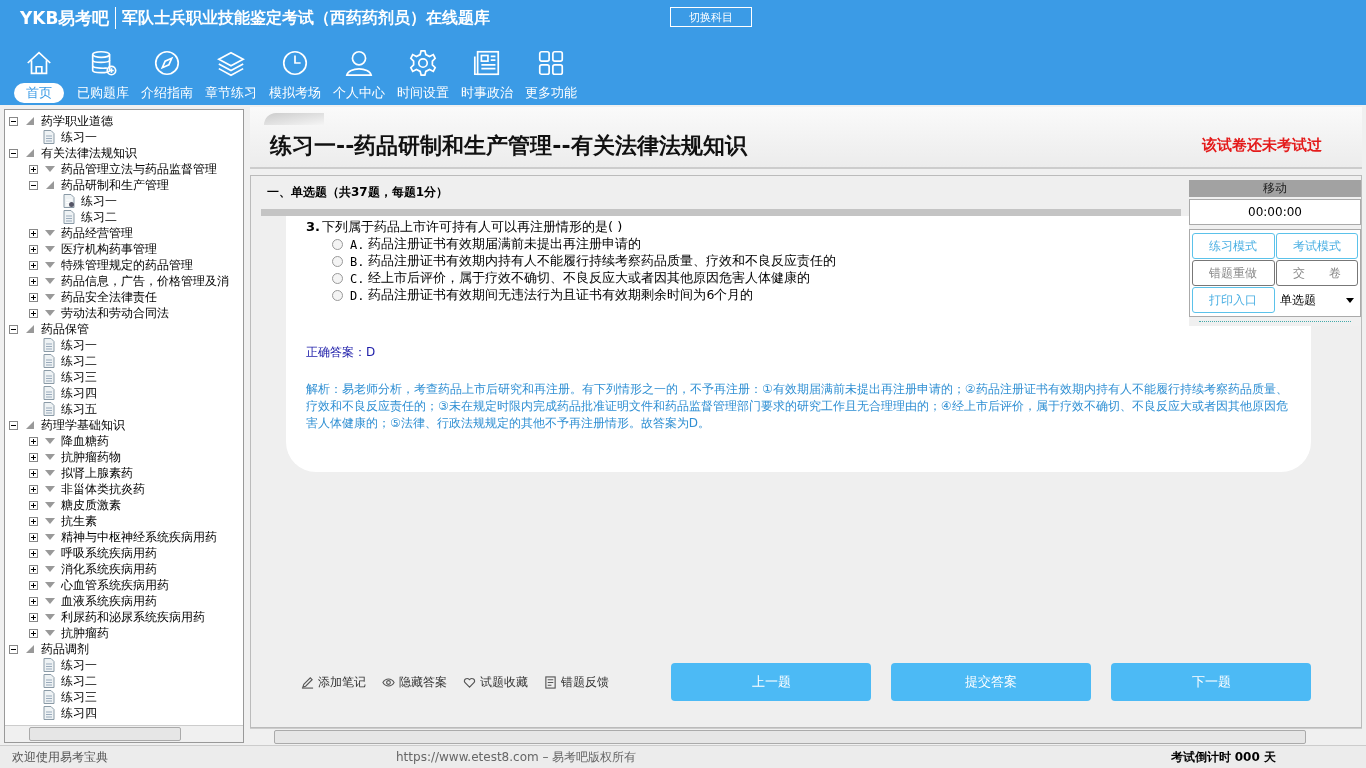  What do you see at coordinates (505, 244) in the screenshot?
I see `option-text: 药品注册证书有效期届满前未提出再注册申请的` at bounding box center [505, 244].